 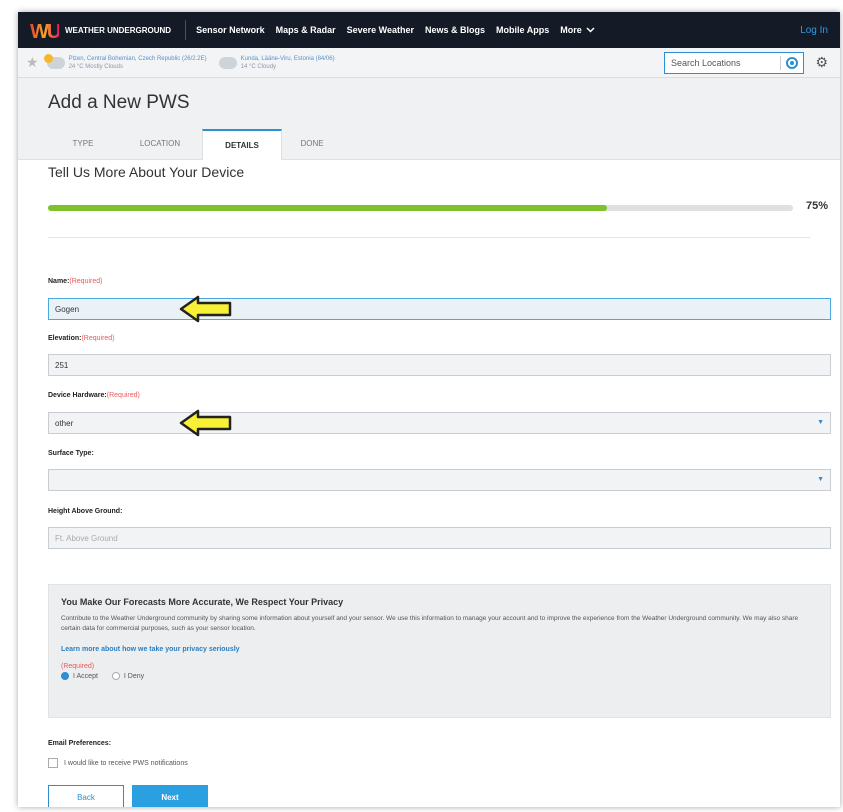 What do you see at coordinates (65, 676) in the screenshot?
I see `radio-selected-icon` at bounding box center [65, 676].